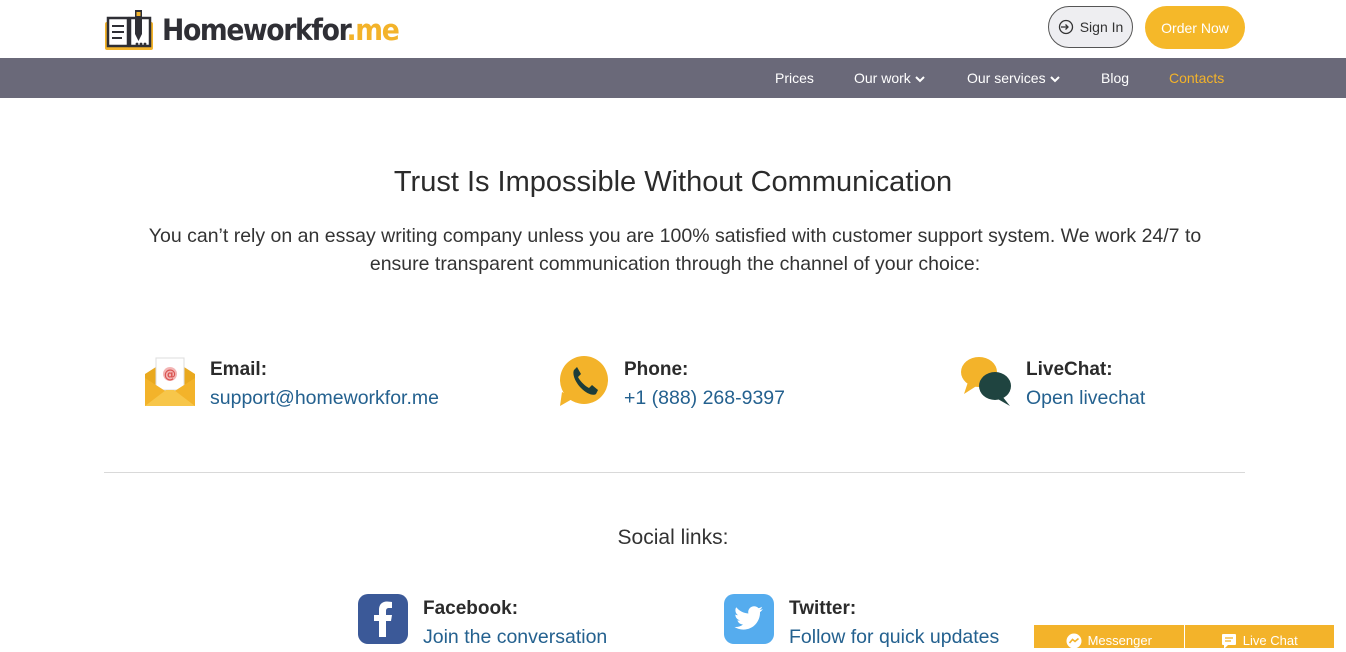  What do you see at coordinates (1065, 27) in the screenshot?
I see `sign-in-icon` at bounding box center [1065, 27].